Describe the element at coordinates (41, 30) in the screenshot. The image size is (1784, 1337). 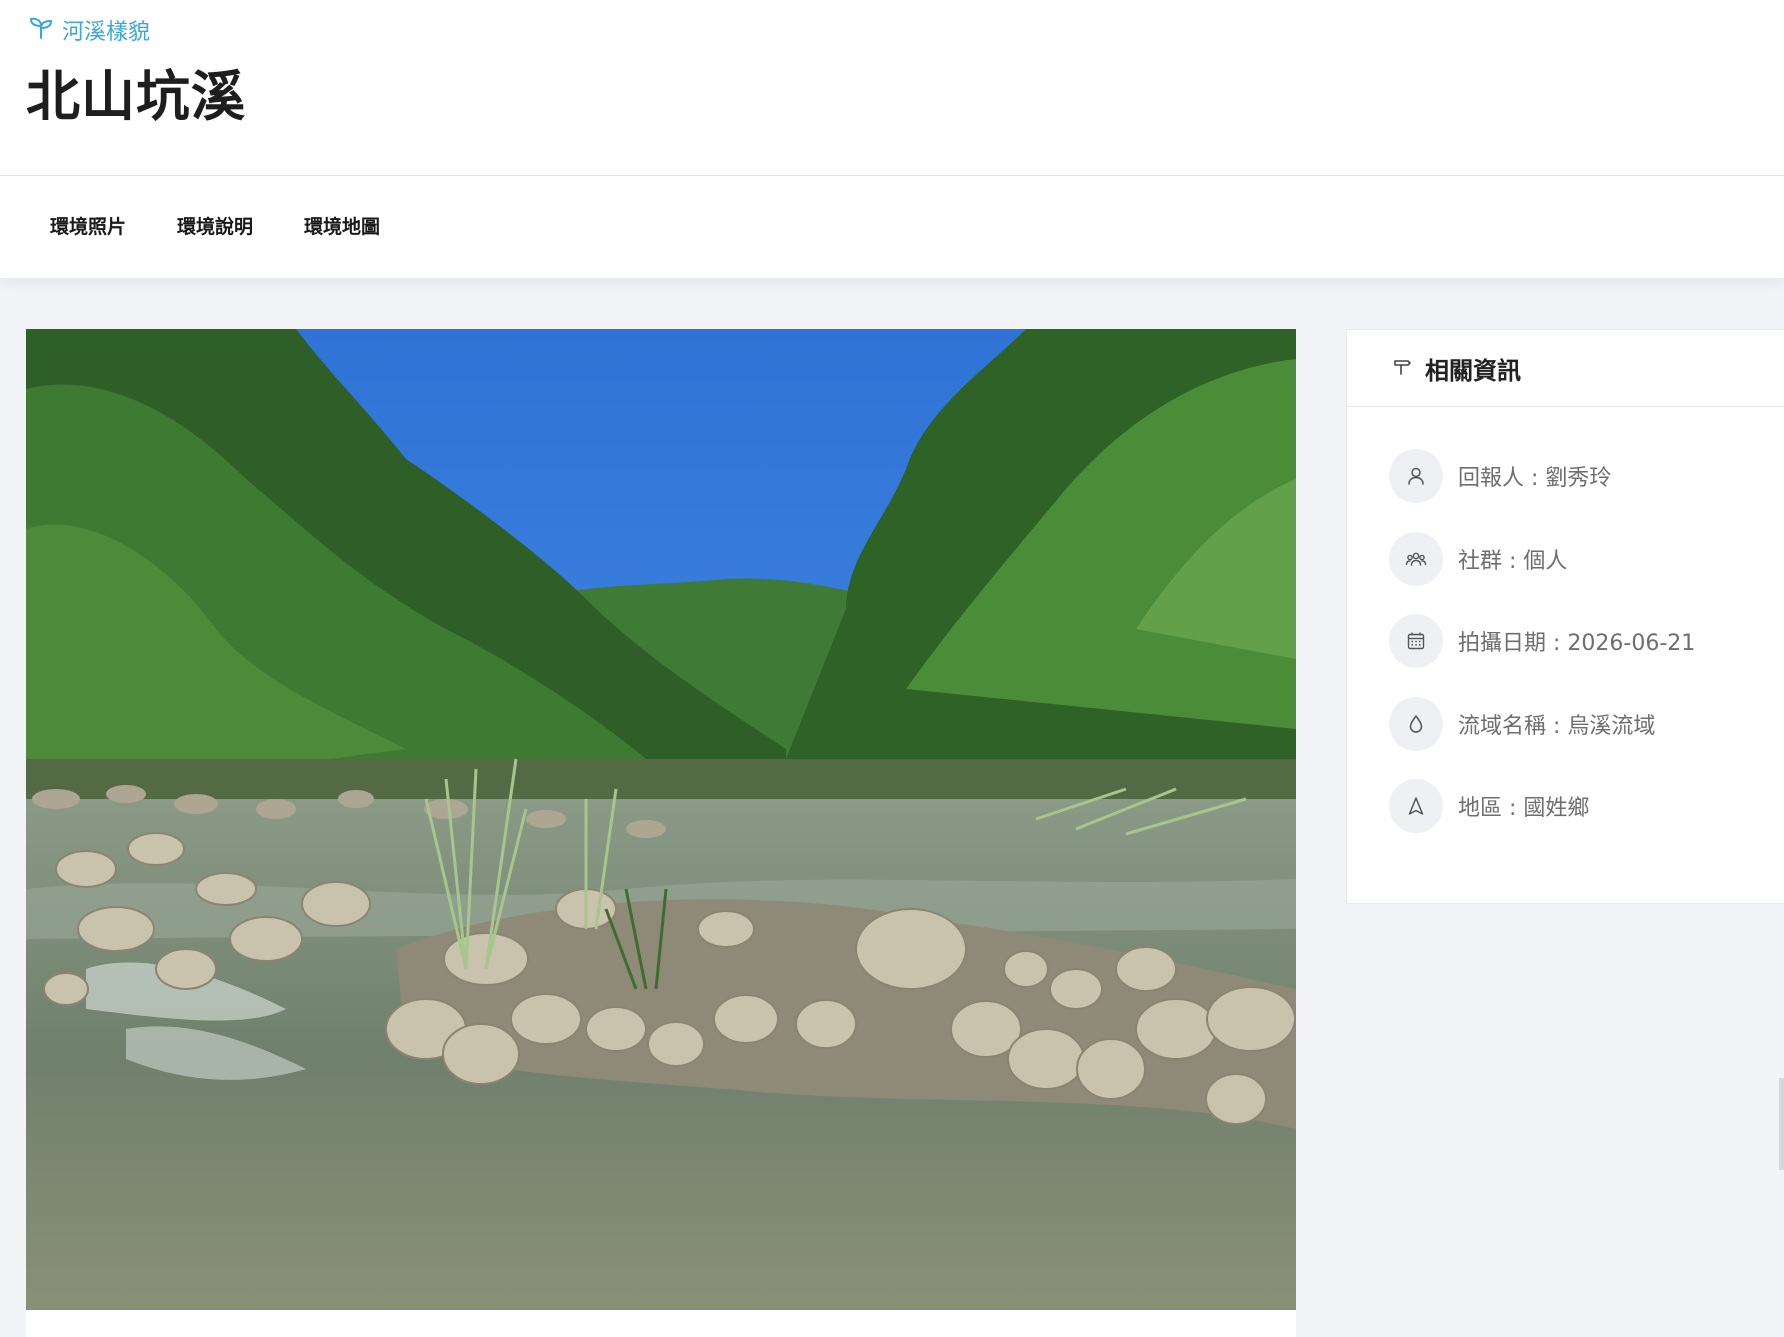
I see `sprout-icon` at that location.